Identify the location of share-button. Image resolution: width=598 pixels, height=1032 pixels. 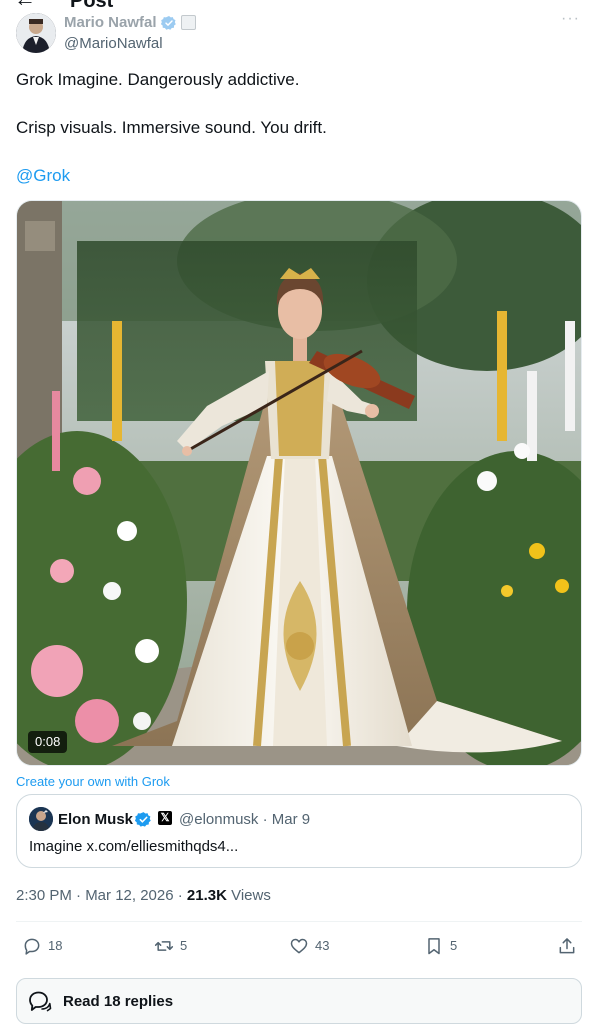
(567, 946).